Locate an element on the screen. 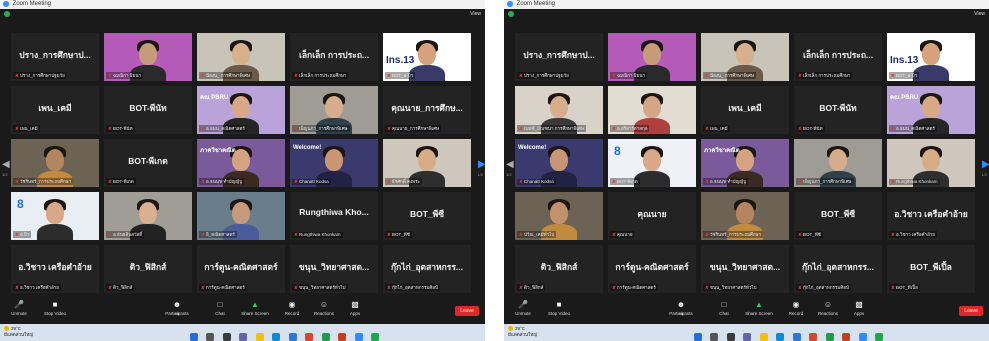  participant-tile: ✘ อ.อริสาร์ต่าสกุล is located at coordinates (652, 110).